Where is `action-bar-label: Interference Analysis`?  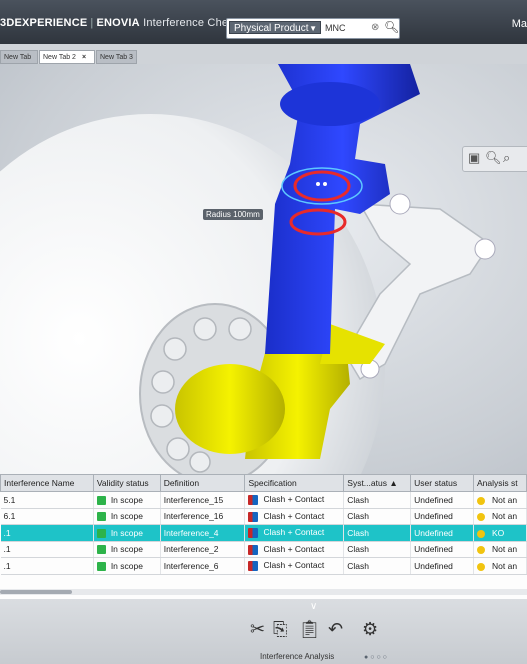
action-bar-label: Interference Analysis is located at coordinates (297, 656).